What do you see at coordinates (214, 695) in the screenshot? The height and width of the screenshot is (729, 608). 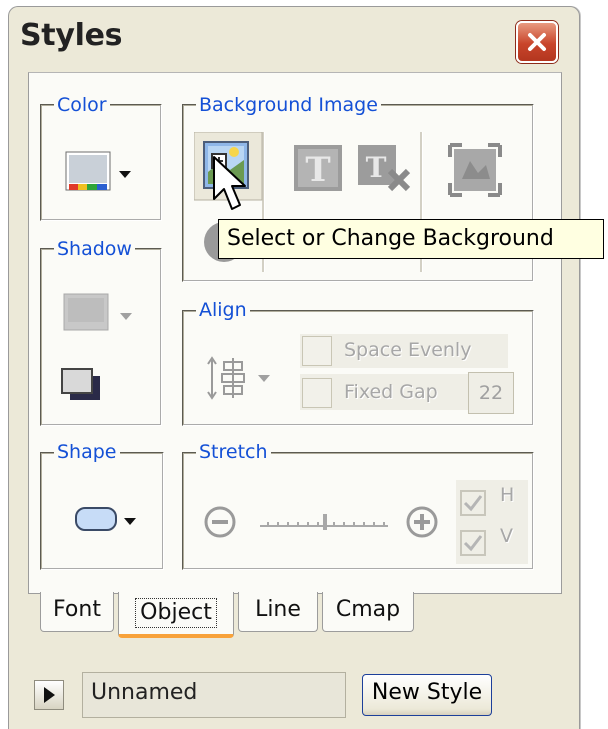 I see `style-name-field: Unnamed` at bounding box center [214, 695].